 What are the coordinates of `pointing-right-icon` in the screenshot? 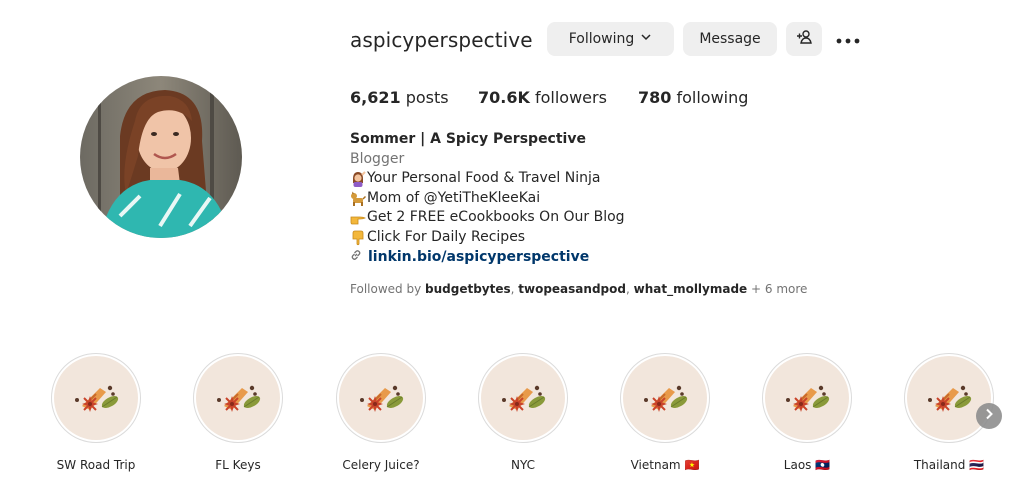 It's located at (358, 218).